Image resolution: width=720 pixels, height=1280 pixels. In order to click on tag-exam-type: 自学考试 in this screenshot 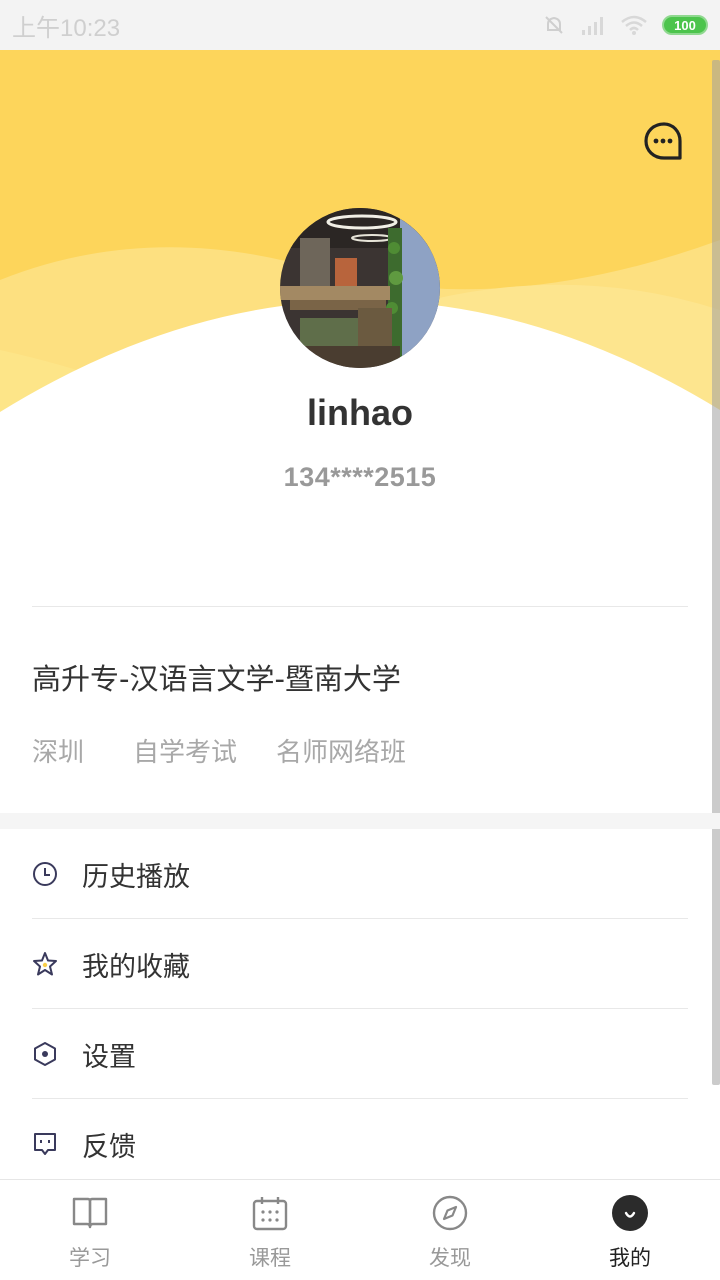, I will do `click(185, 753)`.